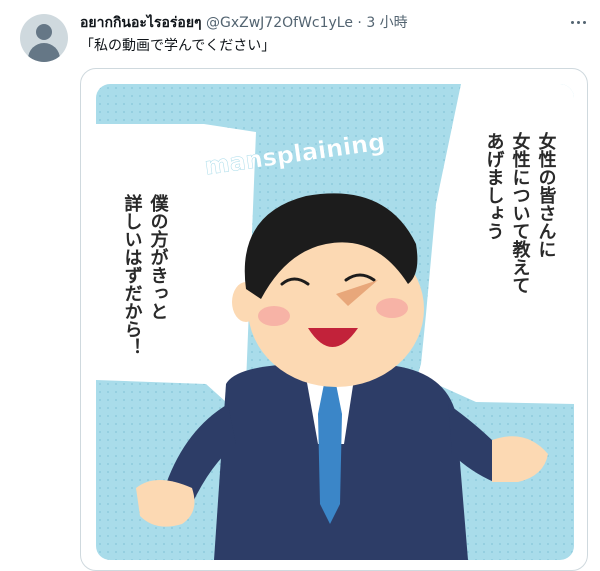 The height and width of the screenshot is (571, 600). What do you see at coordinates (44, 32) in the screenshot?
I see `avatar-head-shape` at bounding box center [44, 32].